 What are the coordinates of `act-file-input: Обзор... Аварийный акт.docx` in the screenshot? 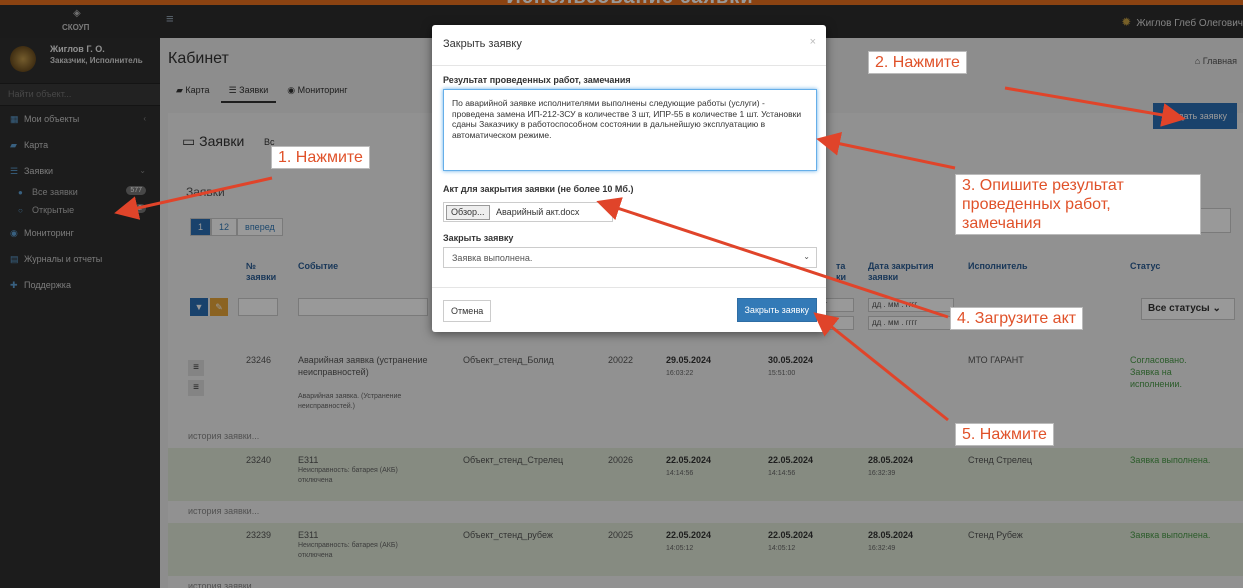 It's located at (528, 212).